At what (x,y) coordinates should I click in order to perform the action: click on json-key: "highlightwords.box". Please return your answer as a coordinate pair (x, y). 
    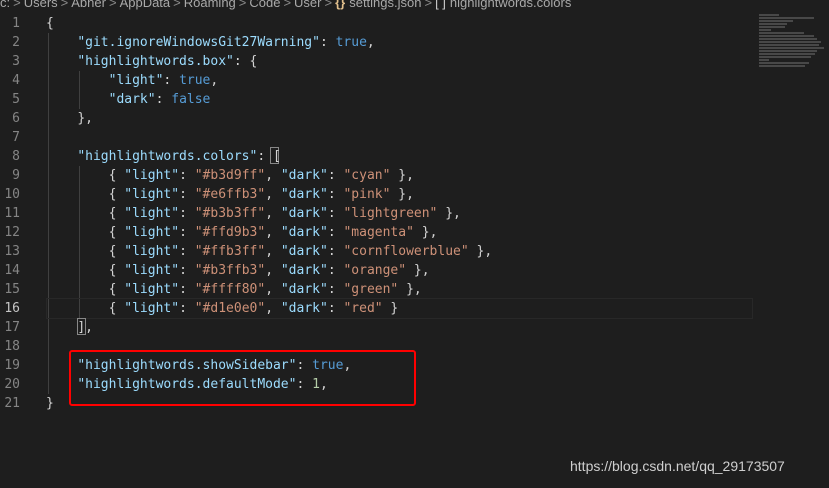
    Looking at the image, I should click on (155, 61).